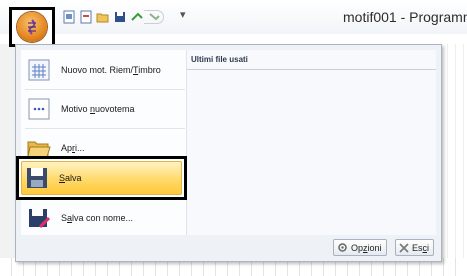 This screenshot has height=276, width=467. I want to click on exit-label: Esci, so click(421, 247).